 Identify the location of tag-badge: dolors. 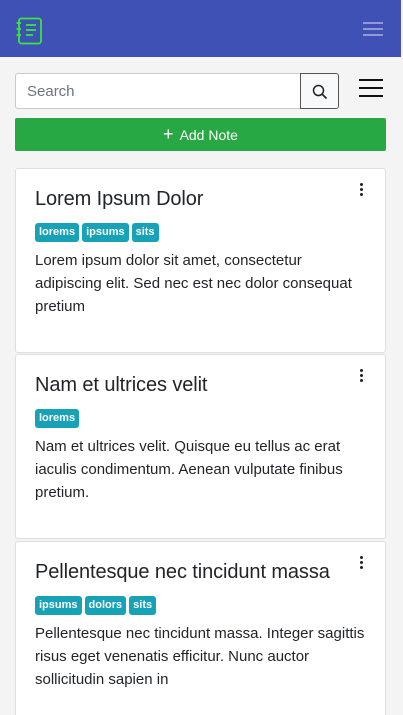
(105, 605).